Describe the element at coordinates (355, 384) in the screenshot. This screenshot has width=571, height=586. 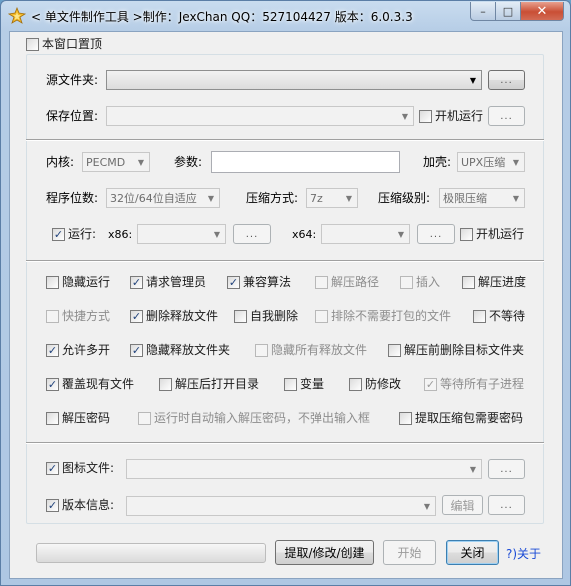
I see `anti-modify-box` at that location.